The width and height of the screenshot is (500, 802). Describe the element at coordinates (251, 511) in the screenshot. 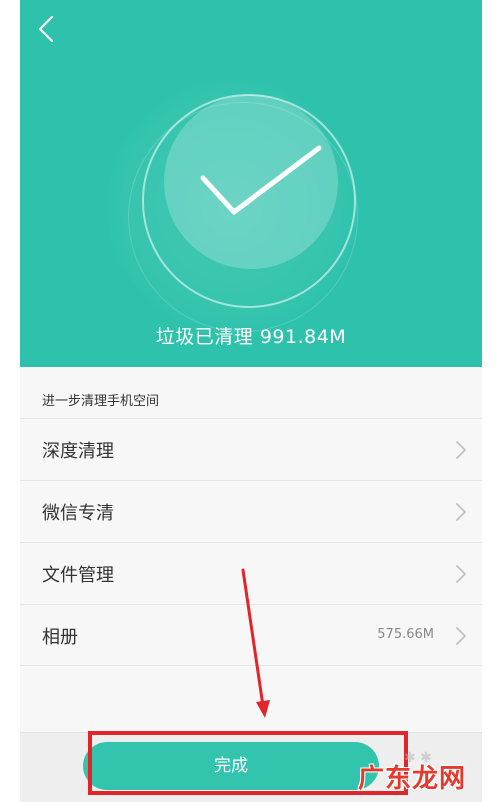

I see `list-item-wechat-clean: 微信专清` at that location.